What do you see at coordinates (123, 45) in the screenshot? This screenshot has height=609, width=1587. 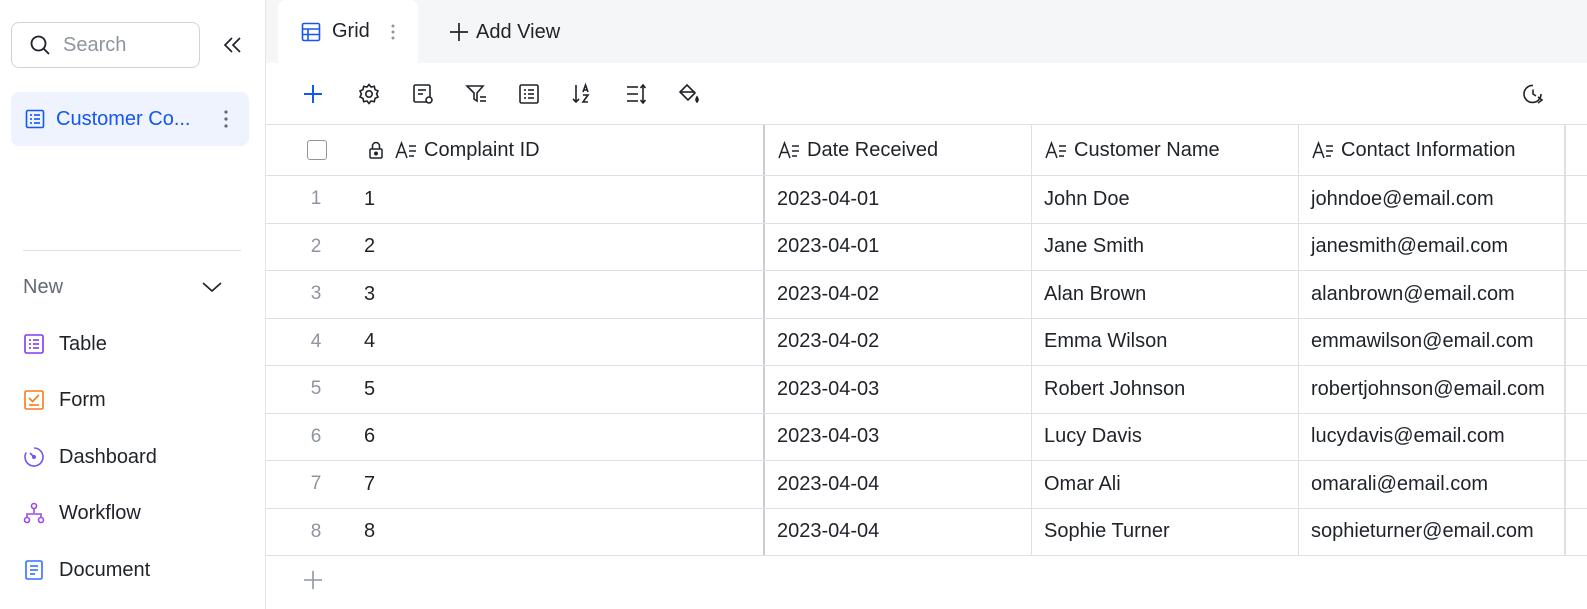 I see `search-input` at bounding box center [123, 45].